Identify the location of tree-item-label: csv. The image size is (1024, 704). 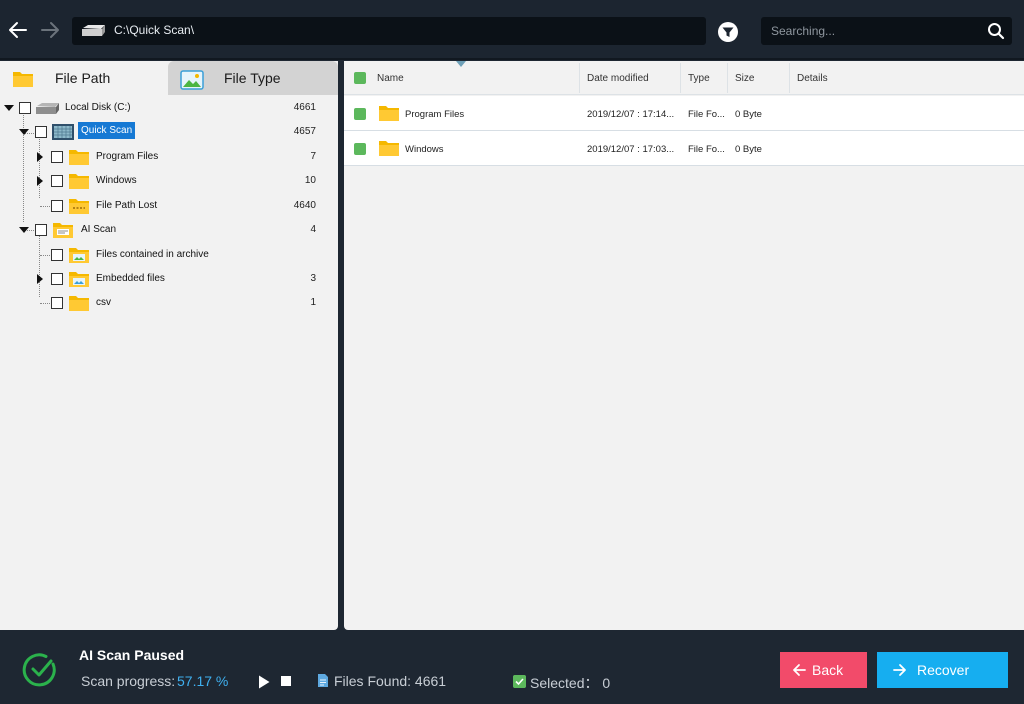
(103, 302).